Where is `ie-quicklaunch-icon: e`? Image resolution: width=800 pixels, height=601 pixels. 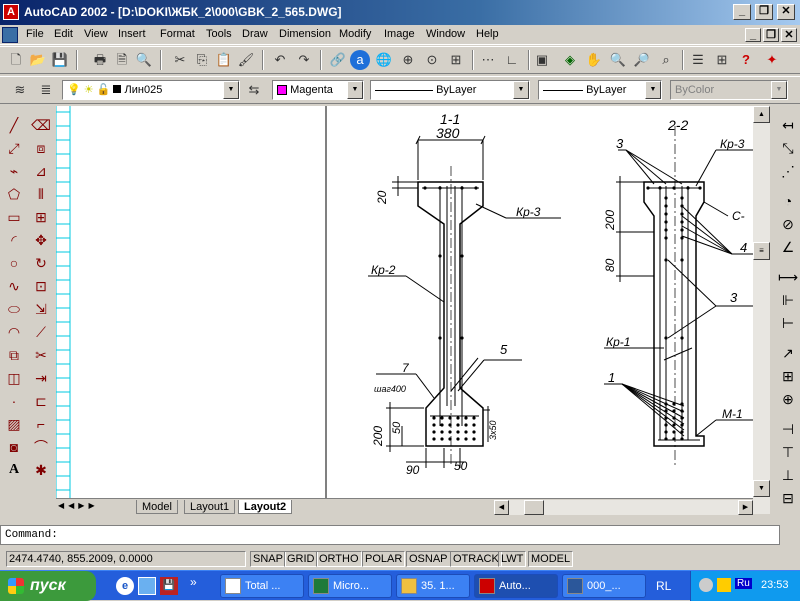
ie-quicklaunch-icon: e is located at coordinates (125, 586).